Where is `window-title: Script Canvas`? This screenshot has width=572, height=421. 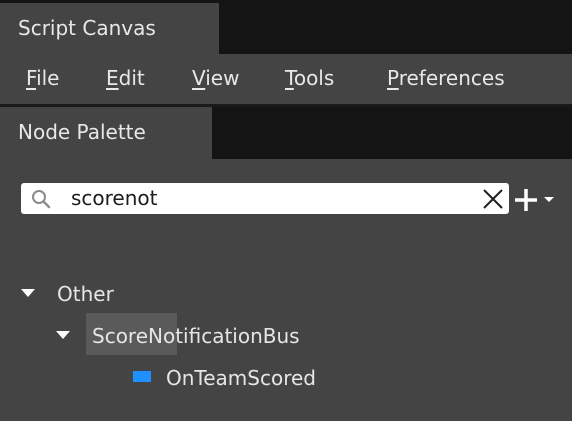 window-title: Script Canvas is located at coordinates (87, 28).